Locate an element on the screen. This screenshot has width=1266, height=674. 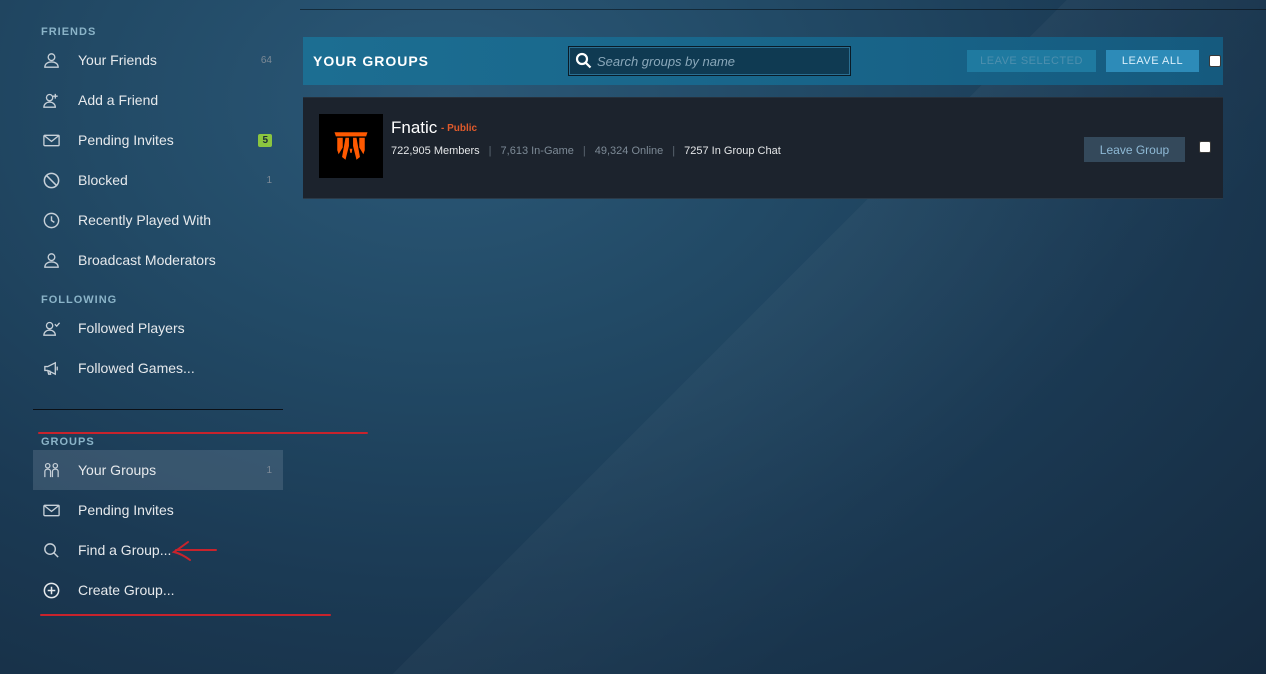
search-input is located at coordinates (723, 61).